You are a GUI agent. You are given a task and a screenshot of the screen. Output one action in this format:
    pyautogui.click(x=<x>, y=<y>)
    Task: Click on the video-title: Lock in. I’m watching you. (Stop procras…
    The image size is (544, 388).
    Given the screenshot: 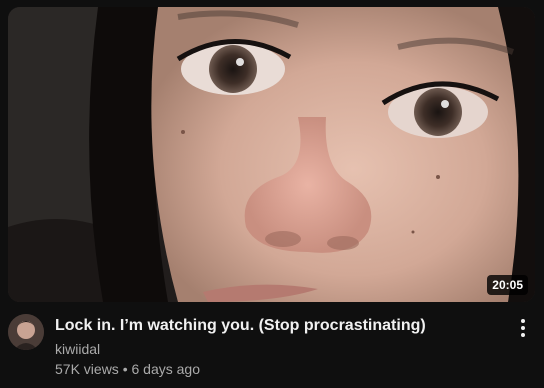 What is the action you would take?
    pyautogui.click(x=281, y=326)
    